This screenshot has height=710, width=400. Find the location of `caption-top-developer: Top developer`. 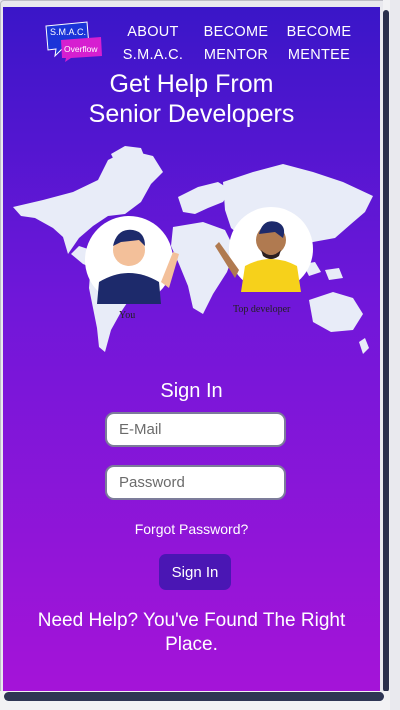

caption-top-developer: Top developer is located at coordinates (262, 309).